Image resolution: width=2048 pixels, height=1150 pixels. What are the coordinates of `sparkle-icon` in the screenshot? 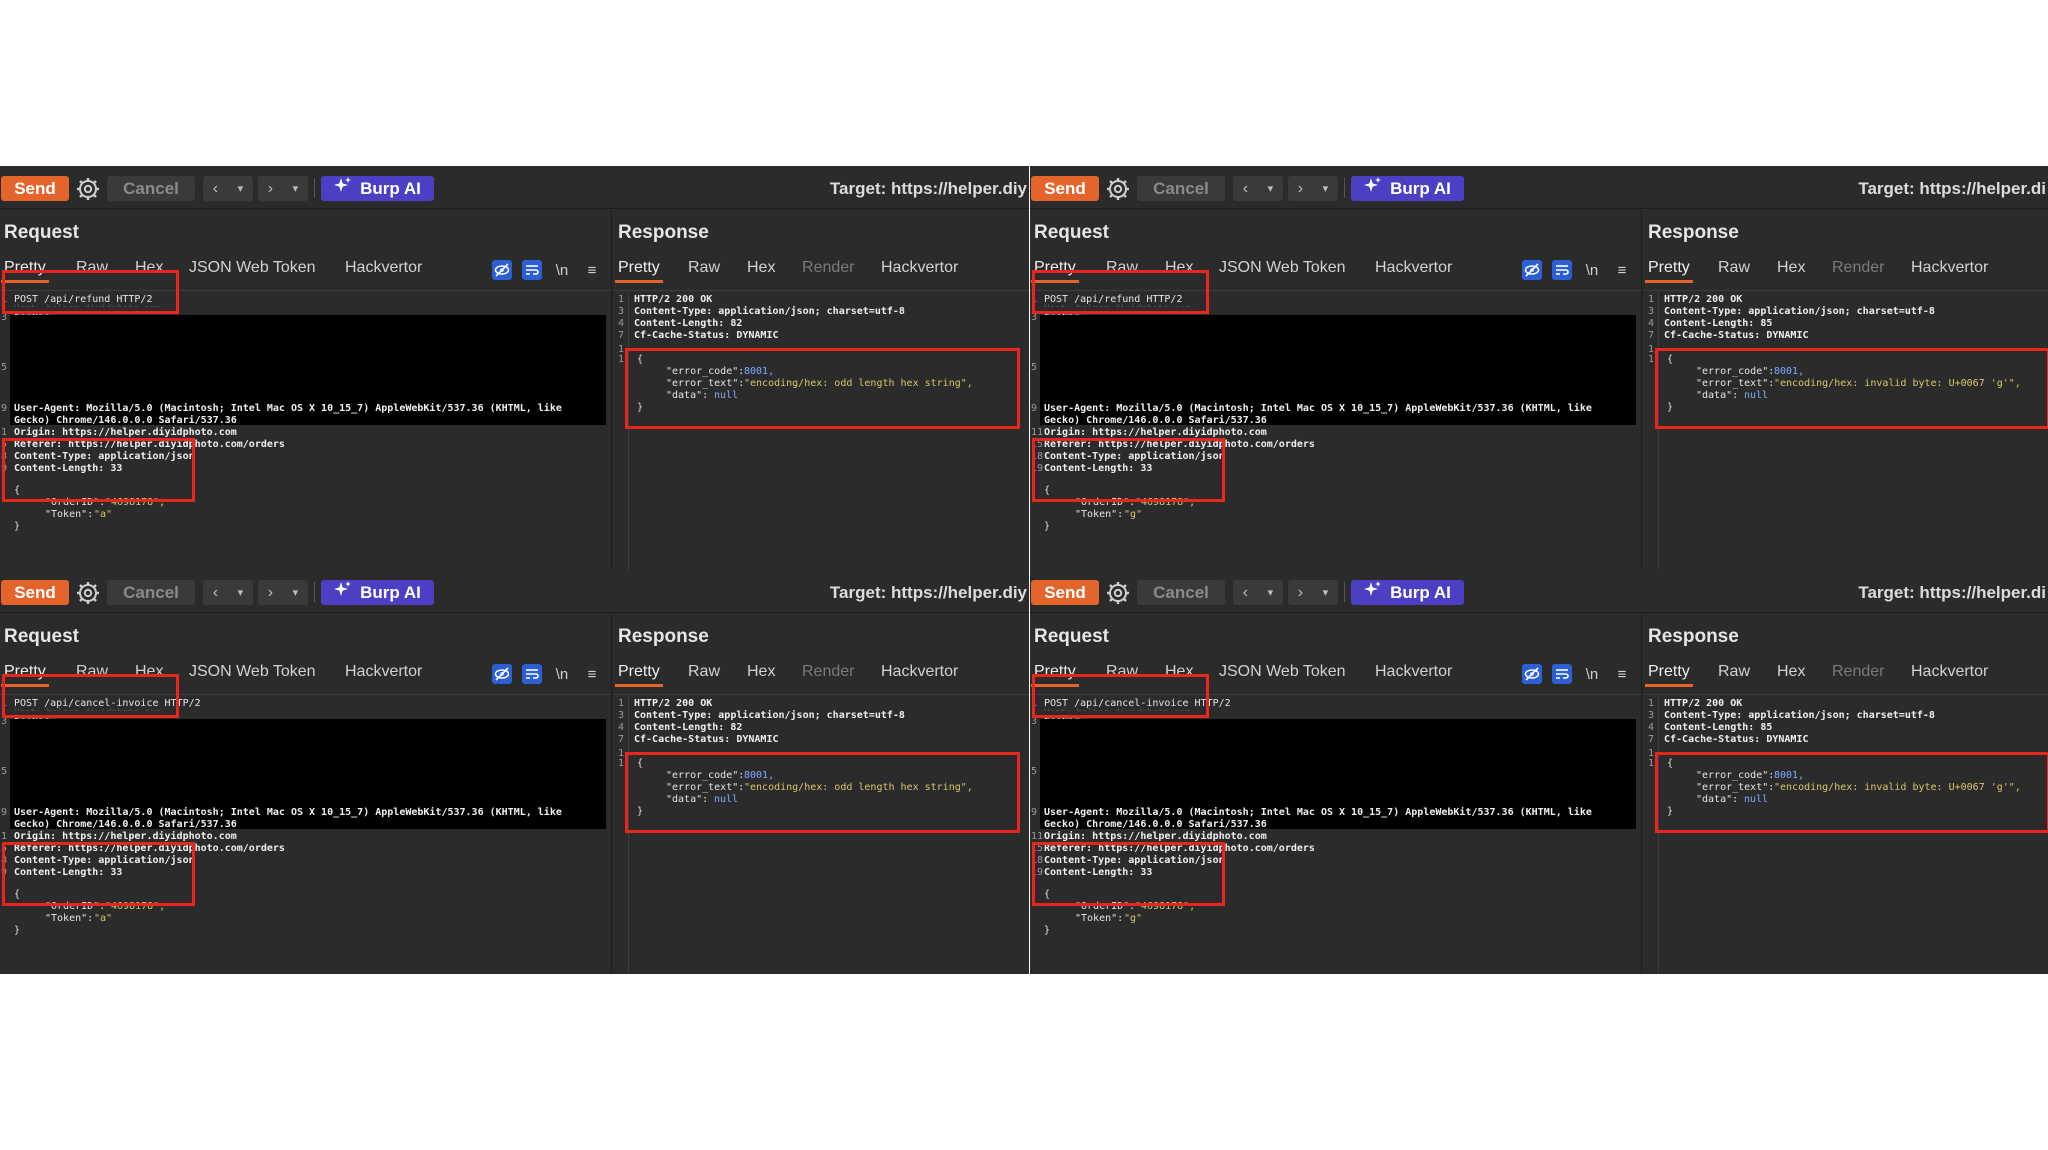 It's located at (343, 188).